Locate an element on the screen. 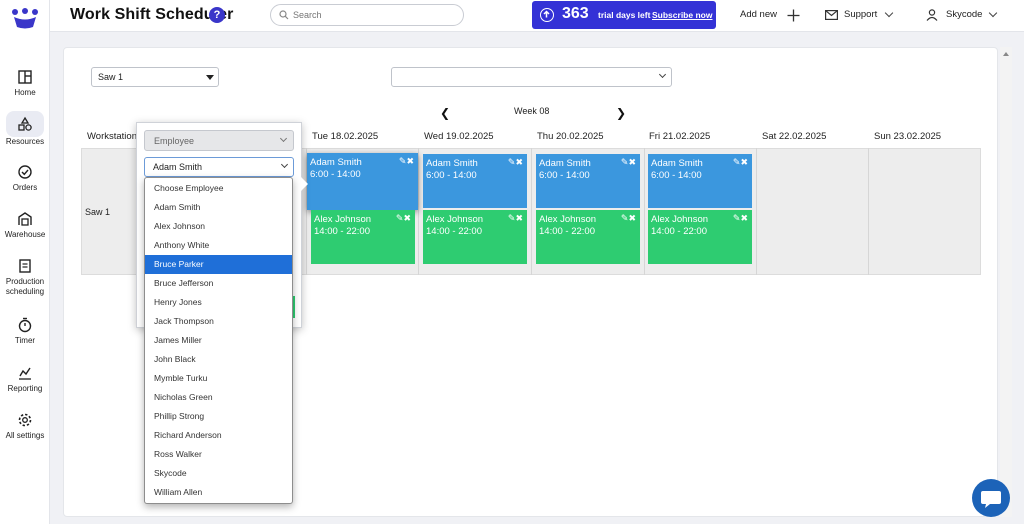 The image size is (1024, 524). column-header-day: Wed 19.02.2025 is located at coordinates (459, 136).